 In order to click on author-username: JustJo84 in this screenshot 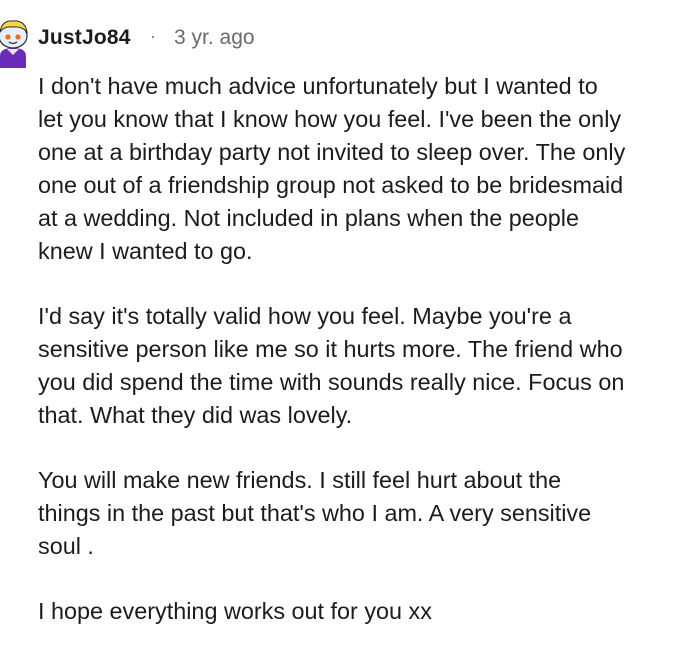, I will do `click(84, 38)`.